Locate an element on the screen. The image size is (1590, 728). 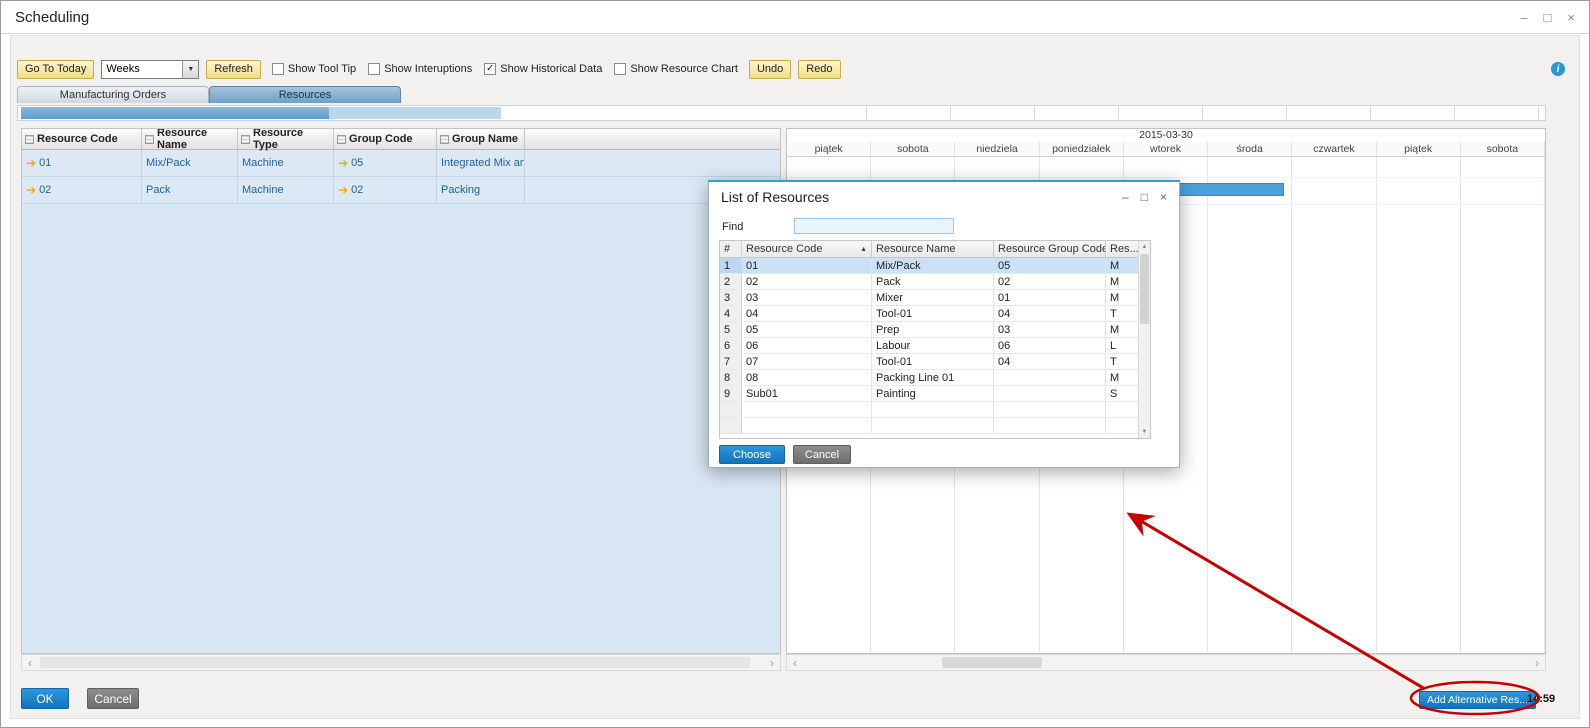
gantt-day-label: sobota is located at coordinates (913, 149).